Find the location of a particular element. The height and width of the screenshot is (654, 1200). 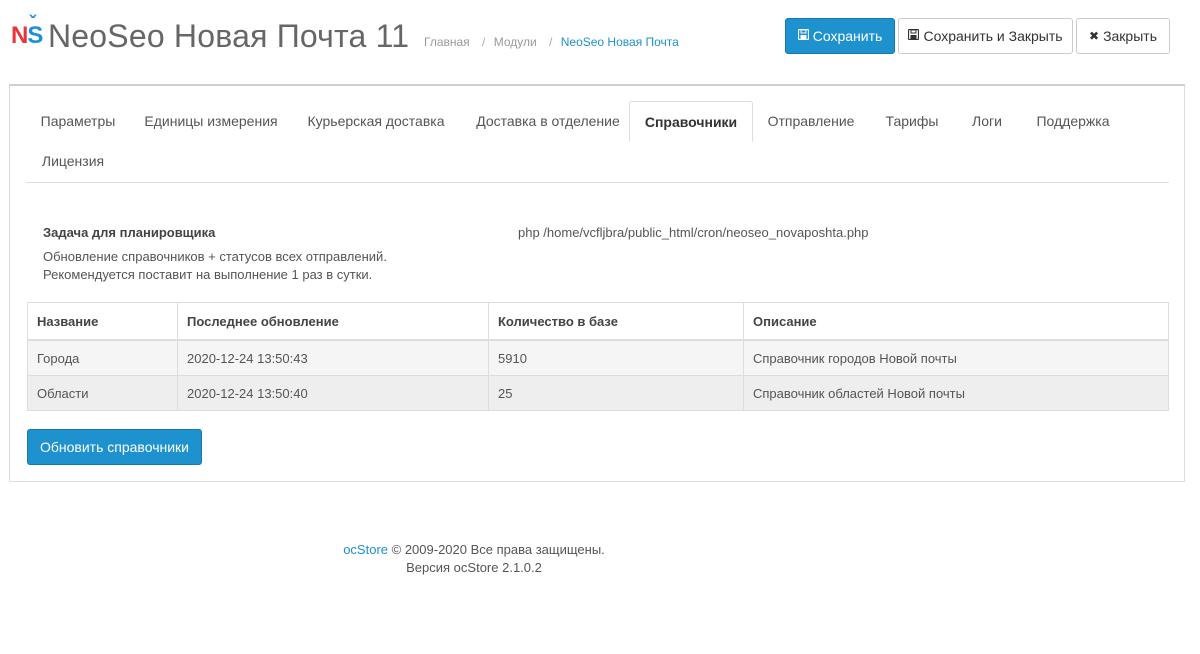

tab-rates: Тарифы is located at coordinates (912, 121).